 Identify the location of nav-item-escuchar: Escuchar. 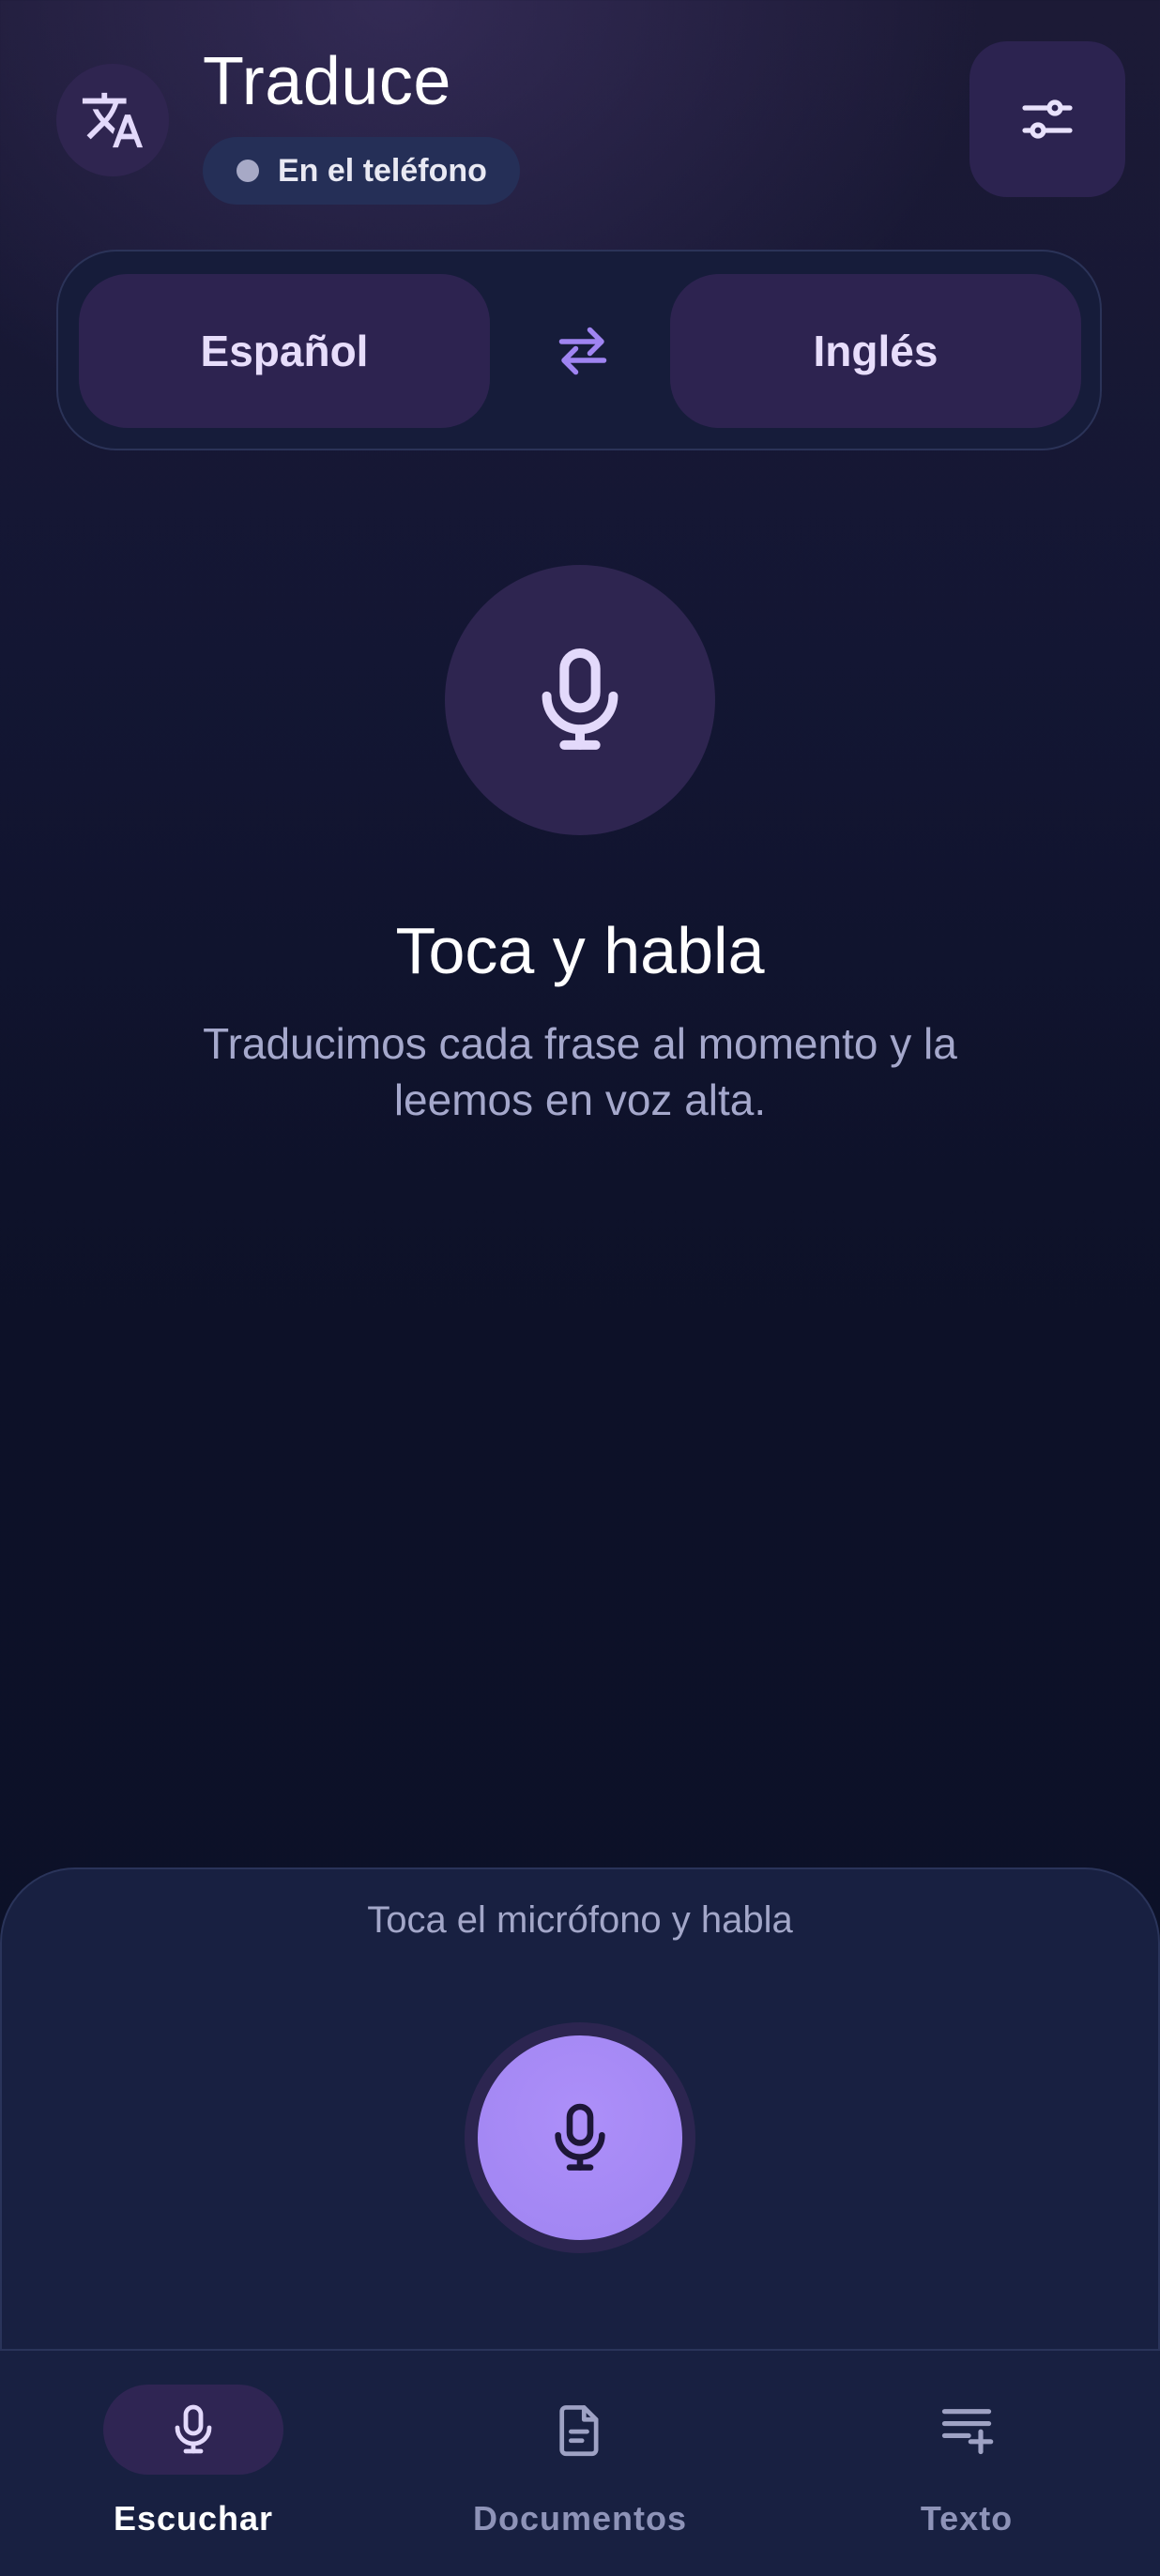
(193, 2463).